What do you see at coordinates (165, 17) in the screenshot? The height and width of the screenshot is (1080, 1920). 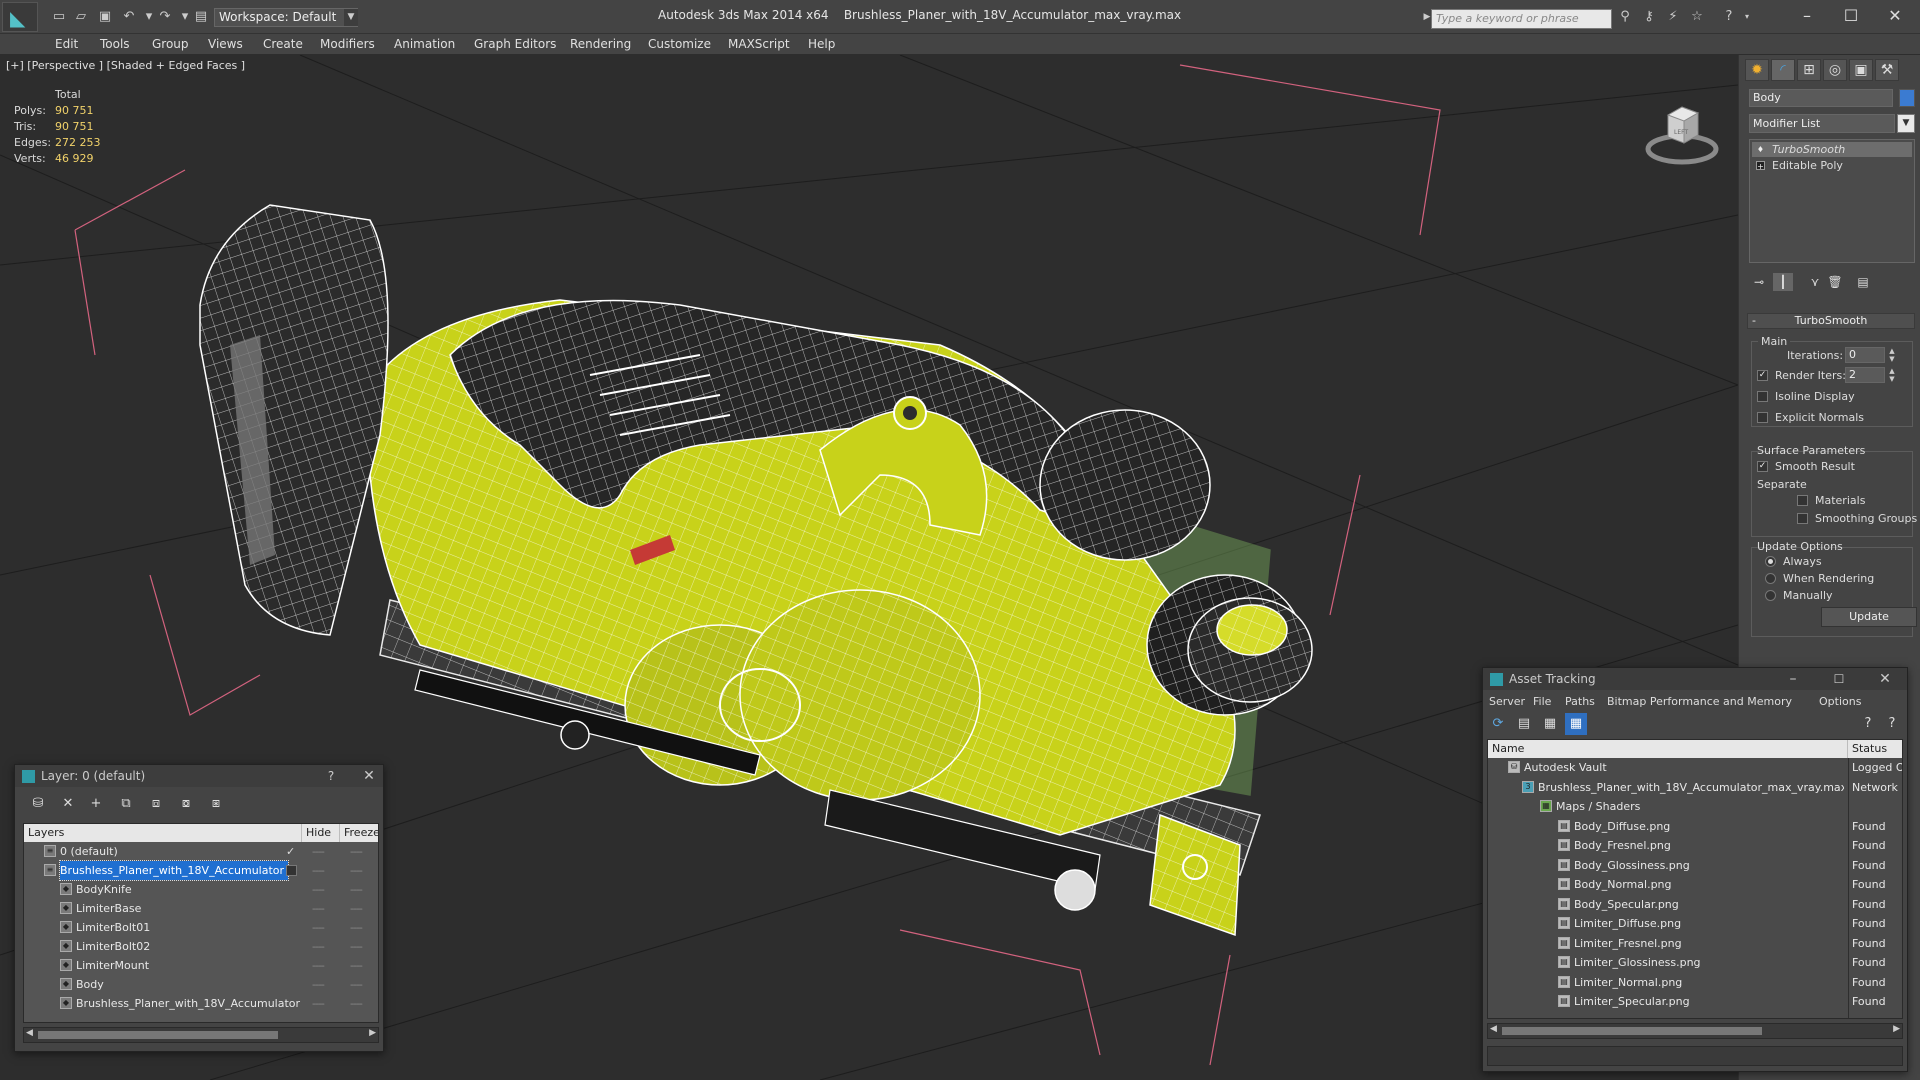 I see `redo-icon: ↷` at bounding box center [165, 17].